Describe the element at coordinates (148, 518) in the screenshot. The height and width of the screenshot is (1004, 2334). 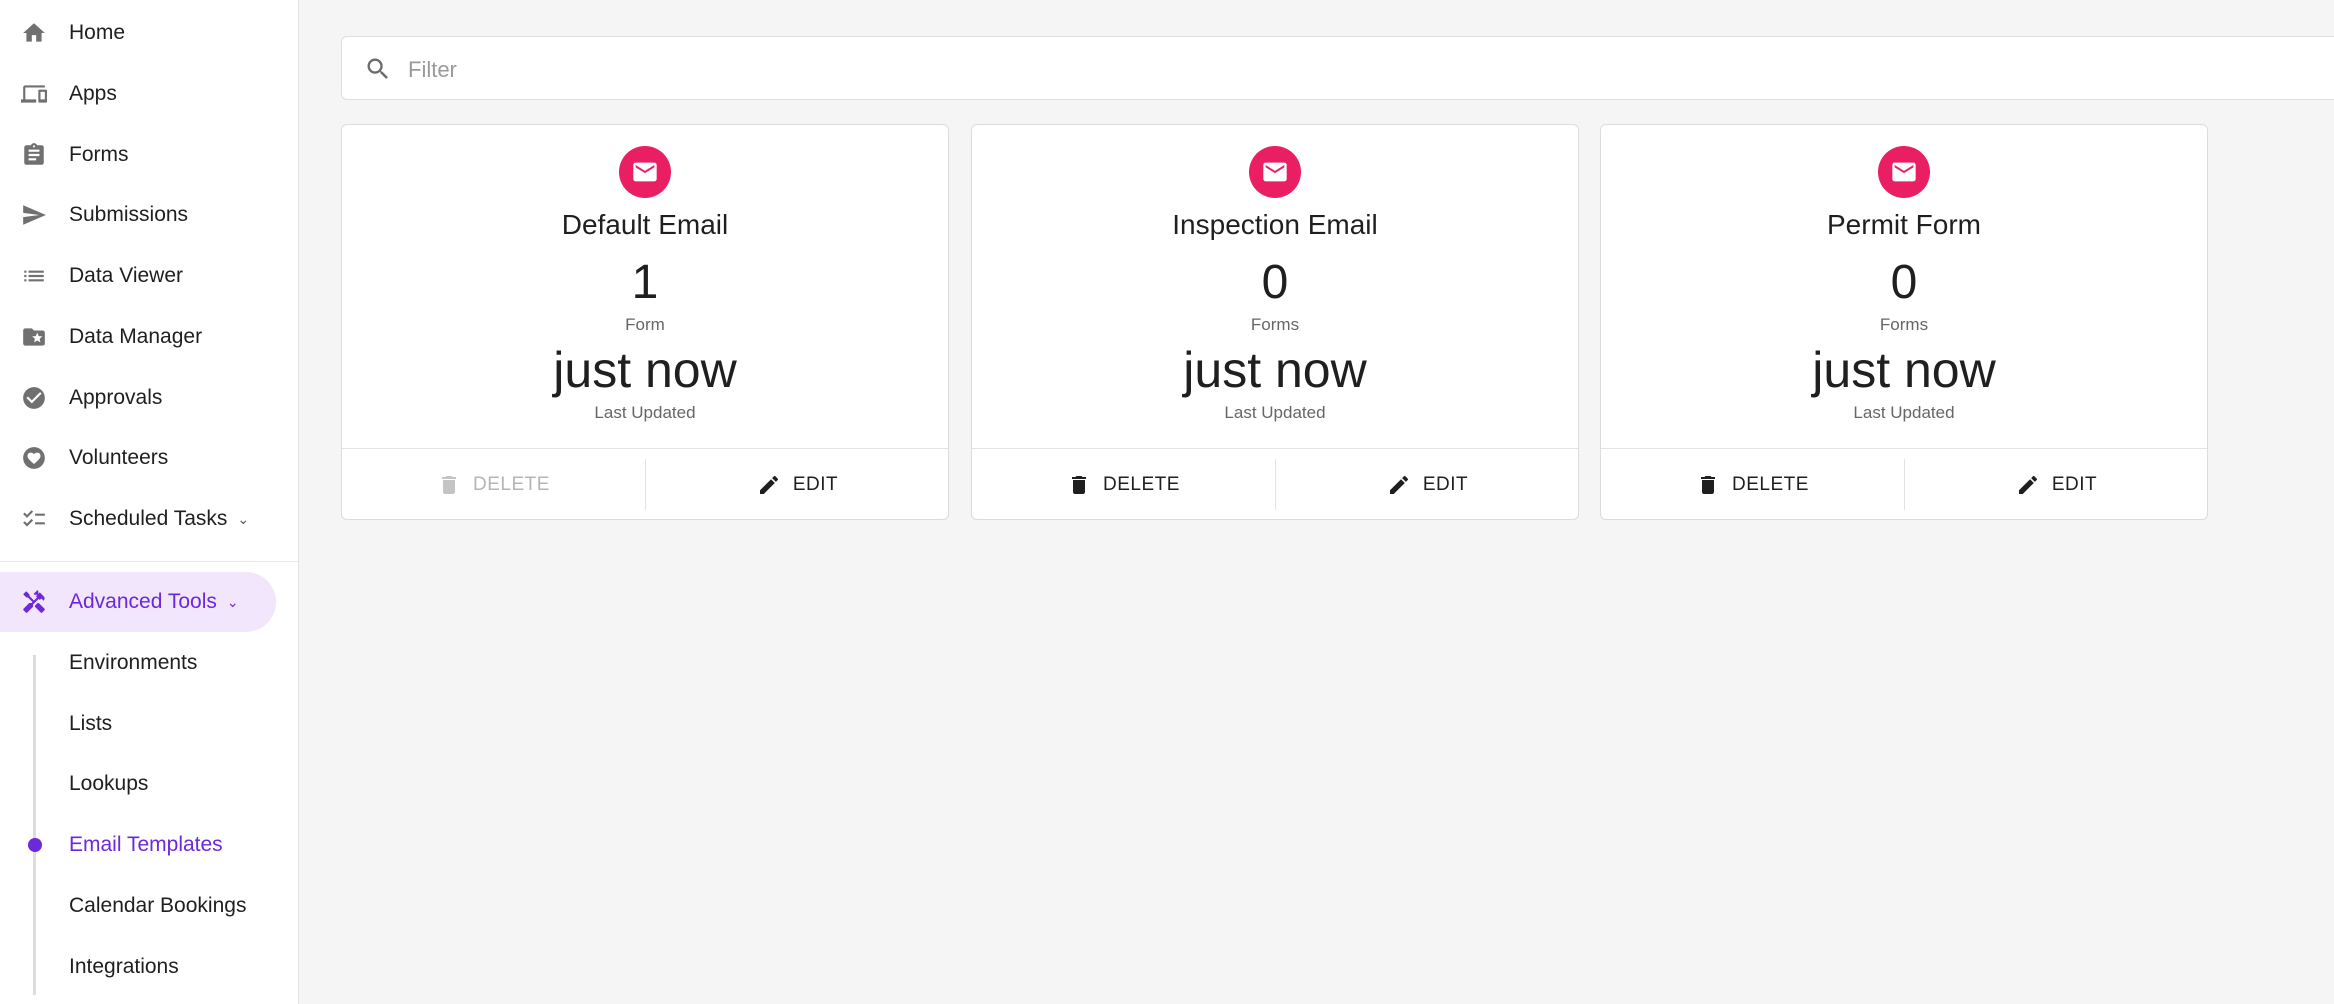
I see `sidebar-item-label-text: Scheduled Tasks` at that location.